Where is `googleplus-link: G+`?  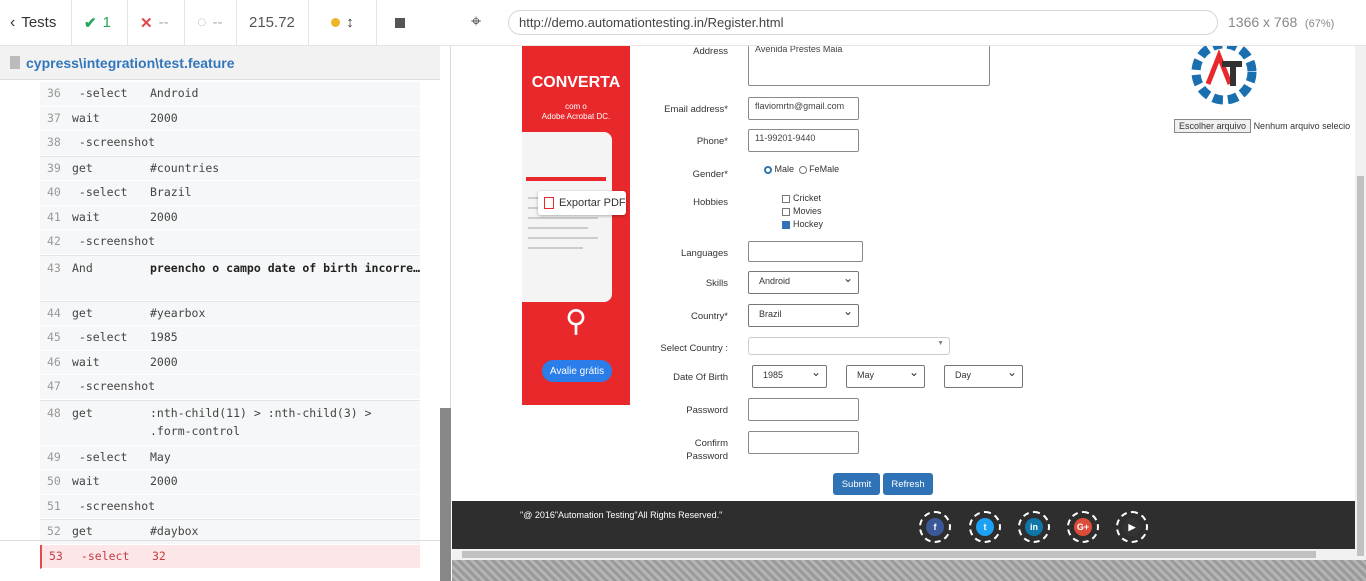
googleplus-link: G+ is located at coordinates (1083, 527).